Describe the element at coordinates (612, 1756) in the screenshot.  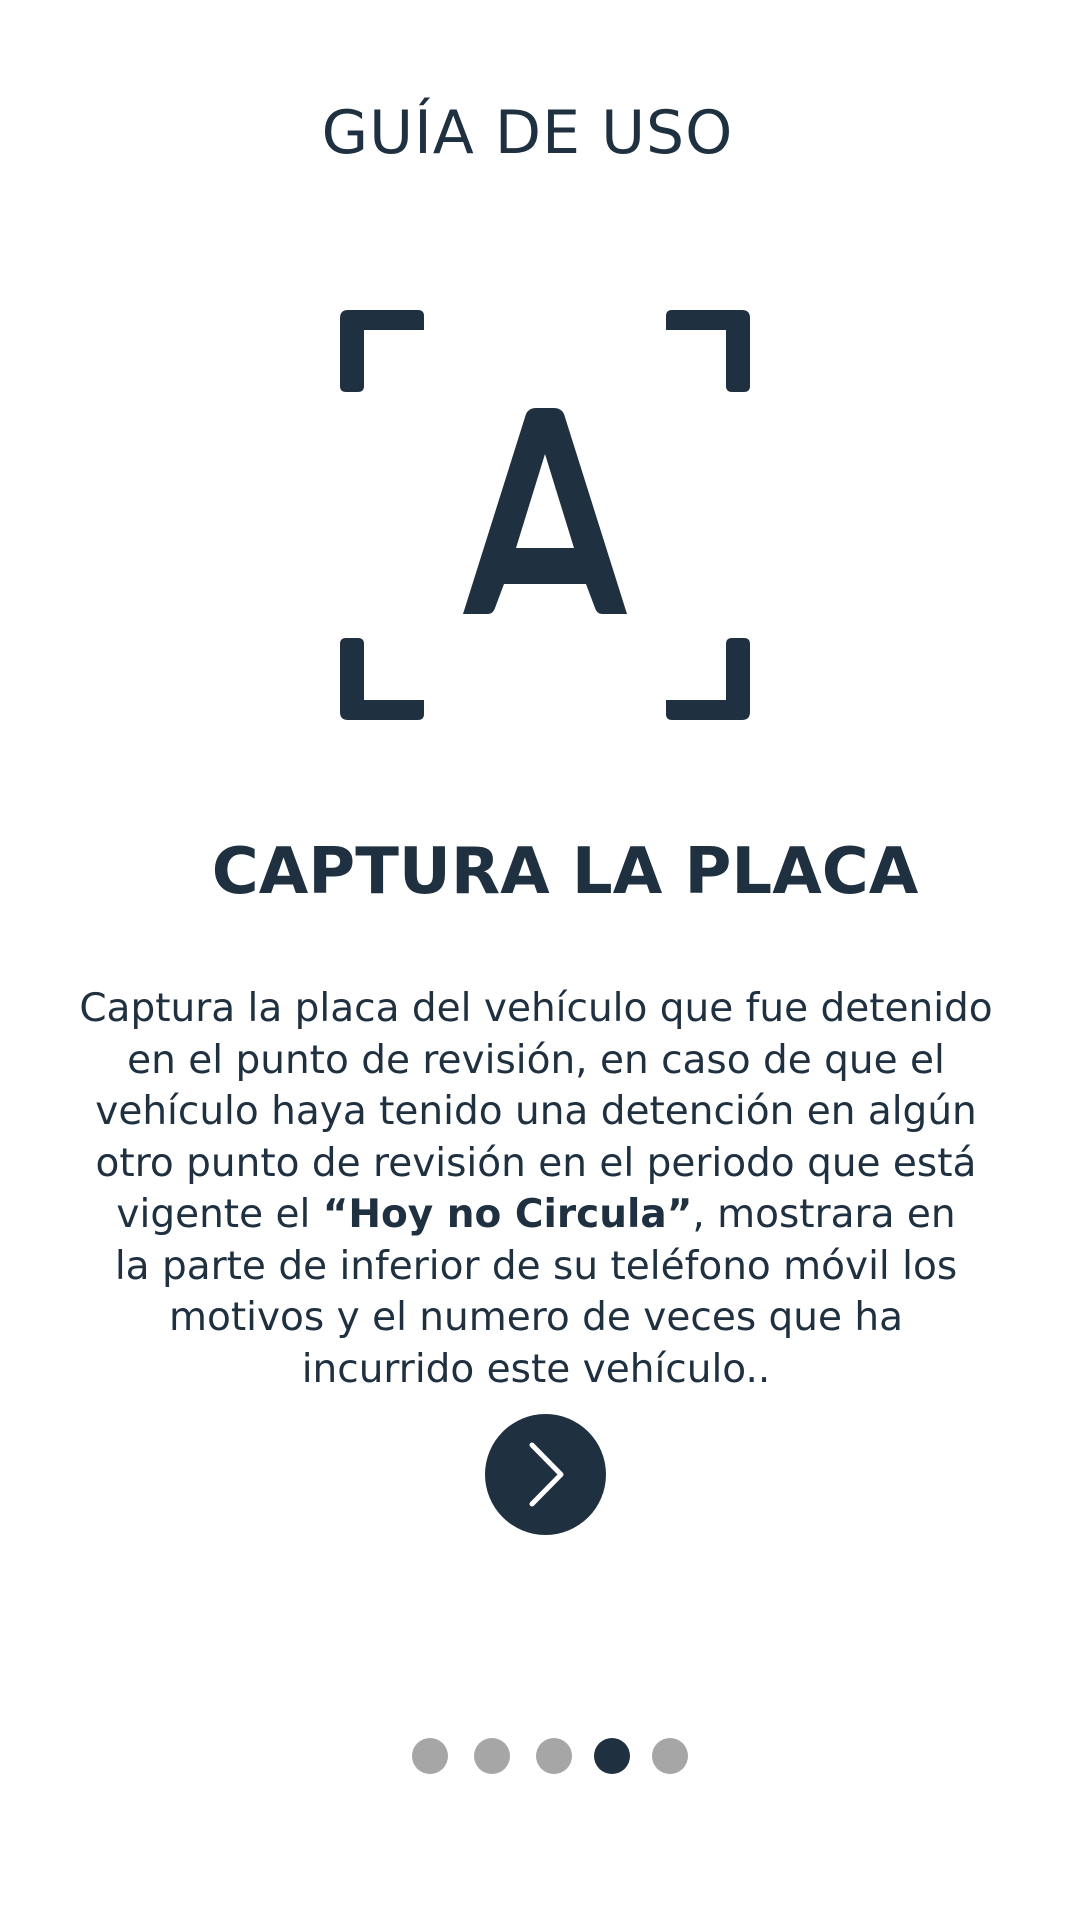
I see `page-dot-4-active` at that location.